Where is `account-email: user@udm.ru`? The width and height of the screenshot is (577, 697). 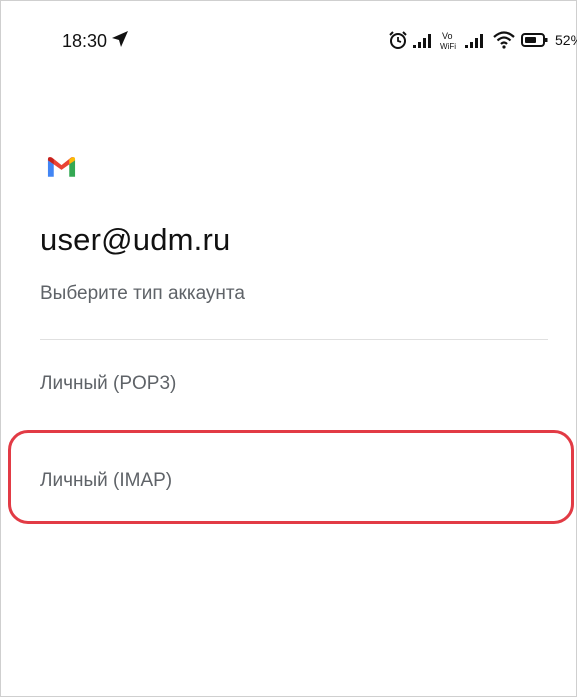
account-email: user@udm.ru is located at coordinates (135, 239).